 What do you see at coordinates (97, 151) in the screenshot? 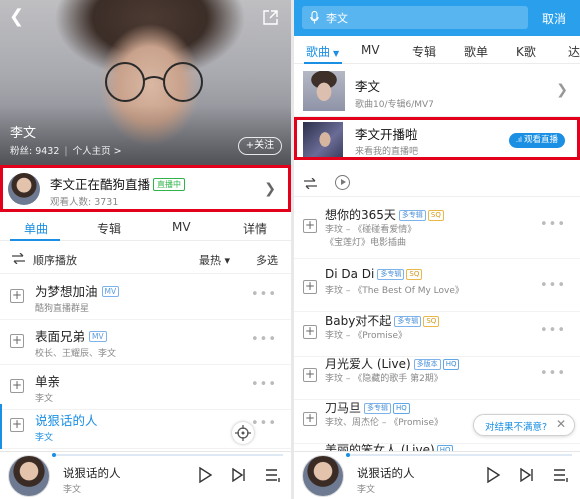
I see `homepage-link: 个人主页 >` at bounding box center [97, 151].